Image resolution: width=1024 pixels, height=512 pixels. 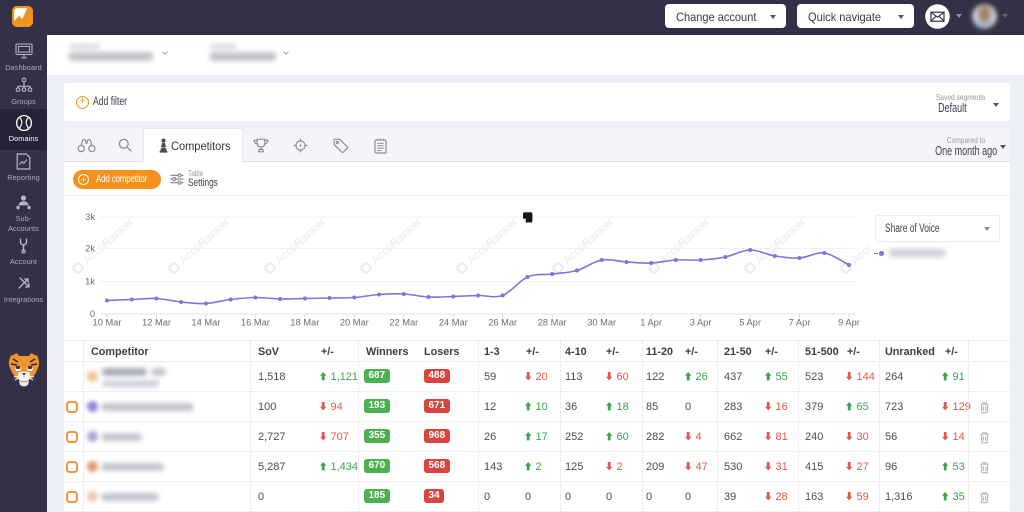 What do you see at coordinates (453, 323) in the screenshot?
I see `svg-text: 24 Mar` at bounding box center [453, 323].